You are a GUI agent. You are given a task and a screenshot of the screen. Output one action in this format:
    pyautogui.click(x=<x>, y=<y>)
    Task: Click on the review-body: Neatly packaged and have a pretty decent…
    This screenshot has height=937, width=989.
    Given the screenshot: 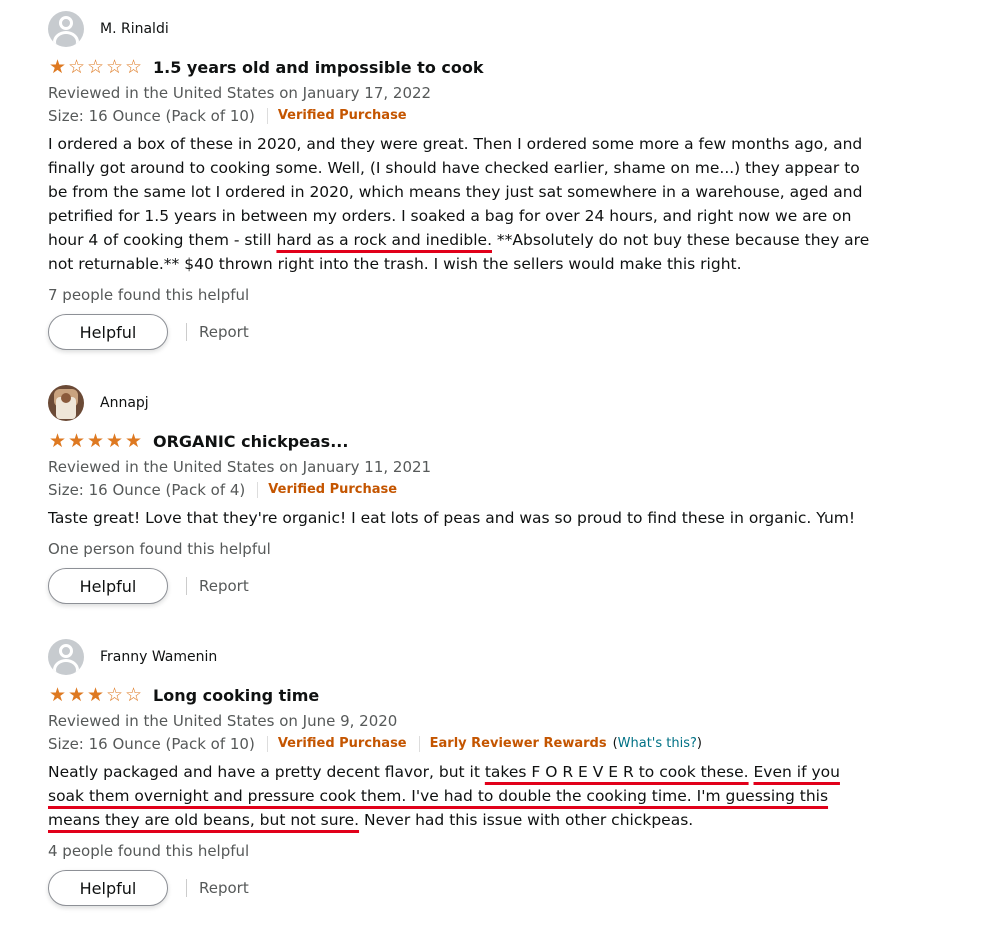 What is the action you would take?
    pyautogui.click(x=463, y=796)
    